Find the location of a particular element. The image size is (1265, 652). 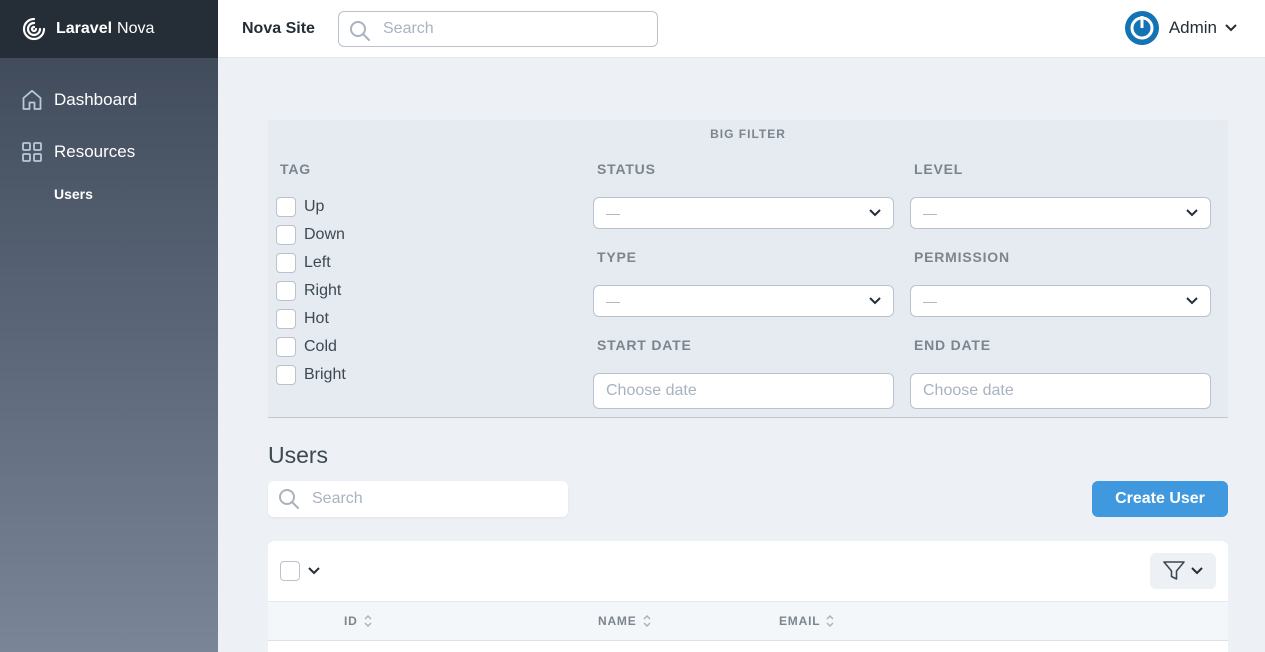

user-menu: Admin is located at coordinates (1180, 28).